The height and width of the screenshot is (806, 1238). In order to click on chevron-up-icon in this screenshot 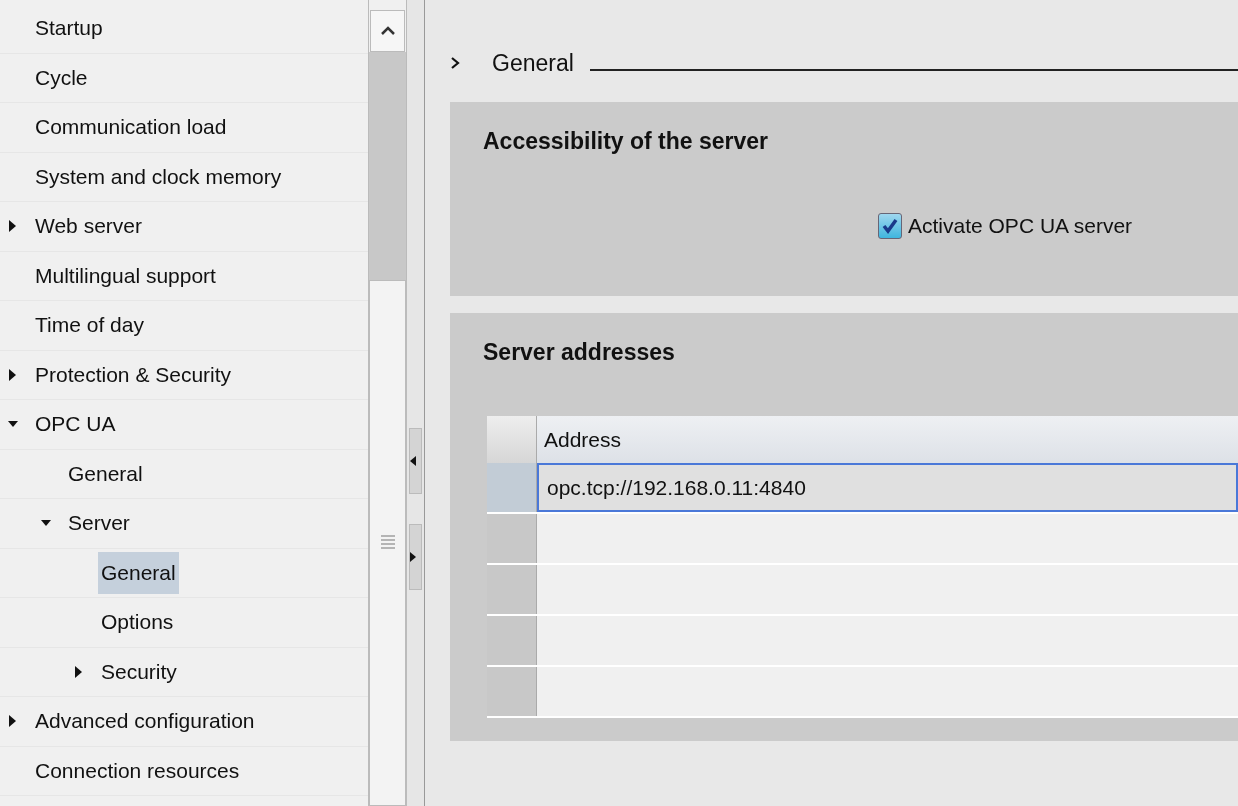, I will do `click(387, 31)`.